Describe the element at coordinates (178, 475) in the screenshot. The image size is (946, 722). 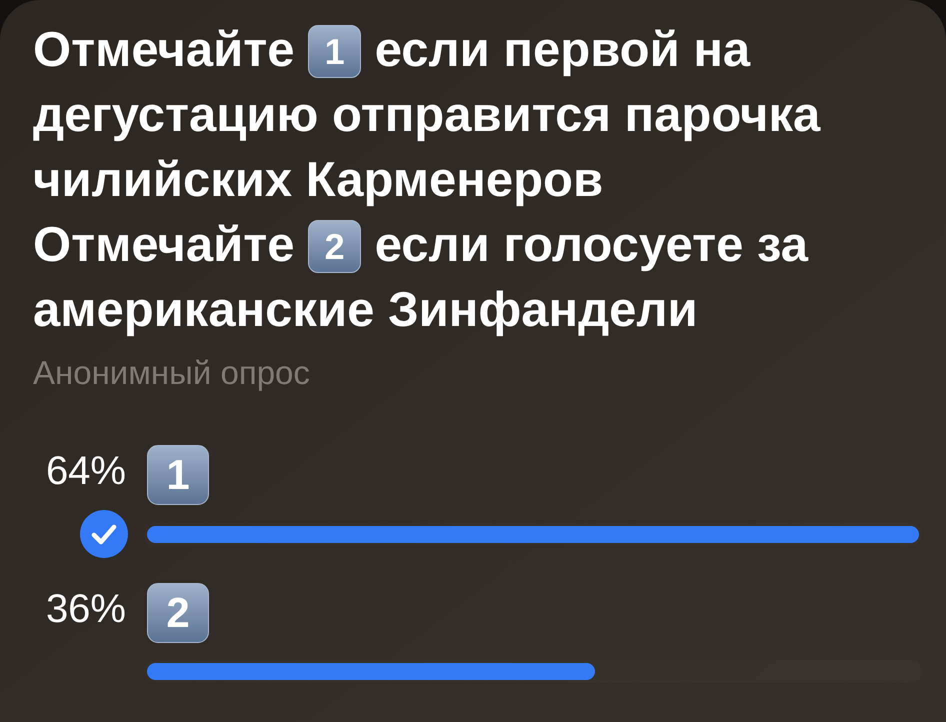
I see `option-keycap: 1` at that location.